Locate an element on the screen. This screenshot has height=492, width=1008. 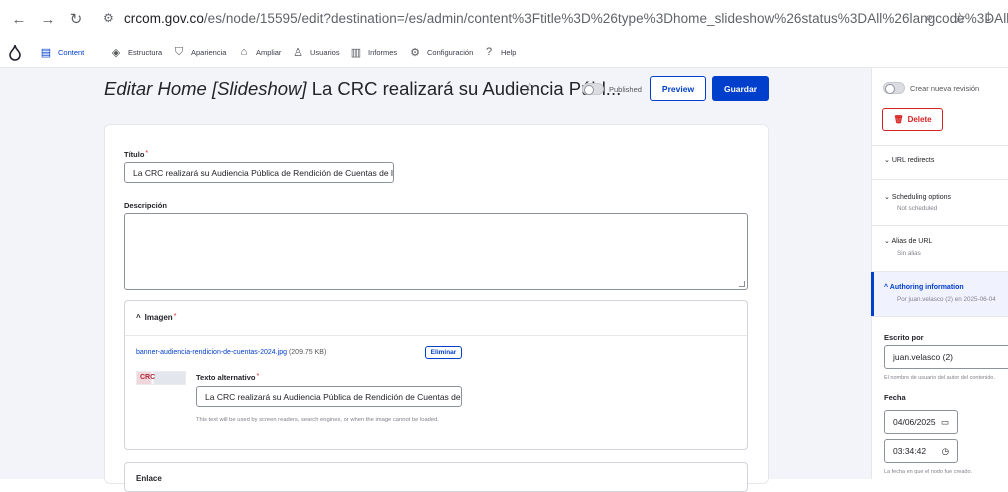
save-button: Guardar is located at coordinates (740, 88).